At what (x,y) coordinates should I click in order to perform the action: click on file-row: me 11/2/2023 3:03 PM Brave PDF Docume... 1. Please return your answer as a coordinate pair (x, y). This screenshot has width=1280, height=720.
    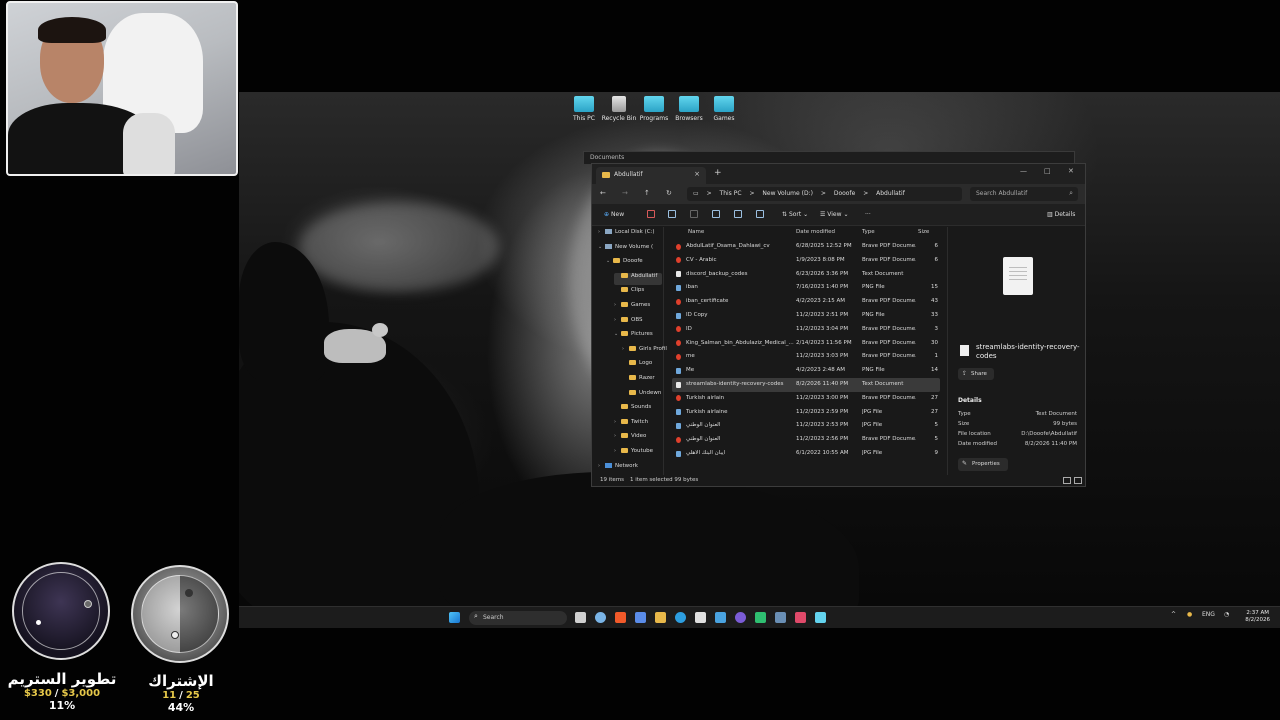
    Looking at the image, I should click on (806, 357).